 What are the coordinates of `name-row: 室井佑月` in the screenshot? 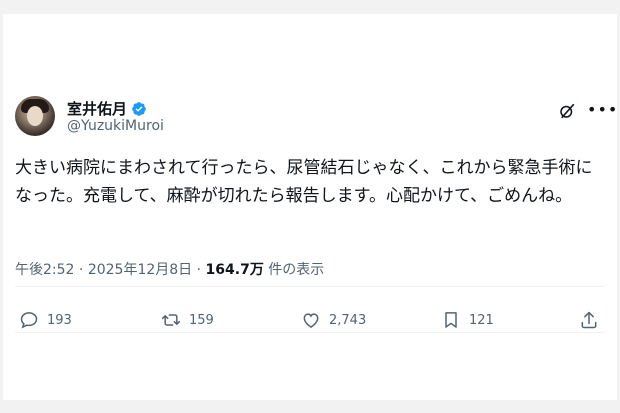 It's located at (107, 108).